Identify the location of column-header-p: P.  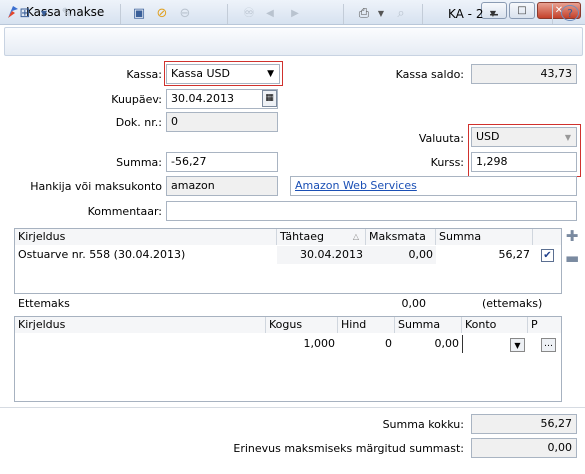
(544, 325).